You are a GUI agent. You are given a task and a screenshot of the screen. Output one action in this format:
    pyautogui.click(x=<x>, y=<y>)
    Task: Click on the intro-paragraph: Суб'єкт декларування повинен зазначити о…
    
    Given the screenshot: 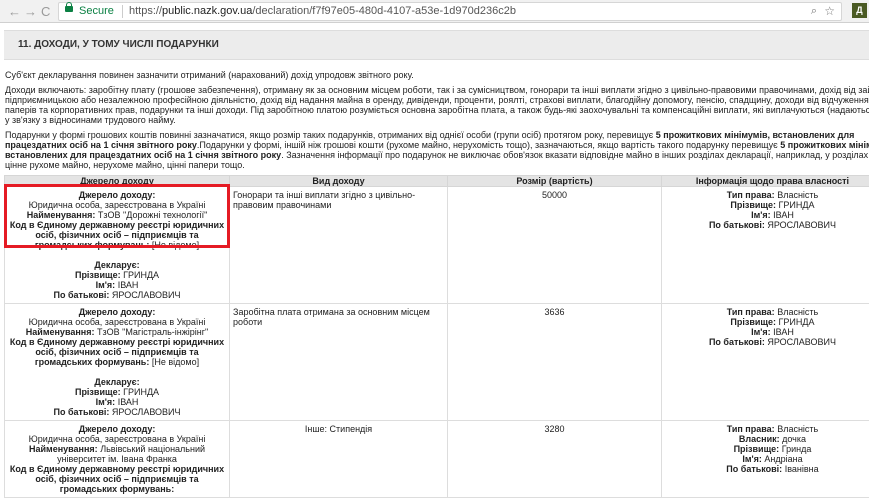 What is the action you would take?
    pyautogui.click(x=437, y=75)
    